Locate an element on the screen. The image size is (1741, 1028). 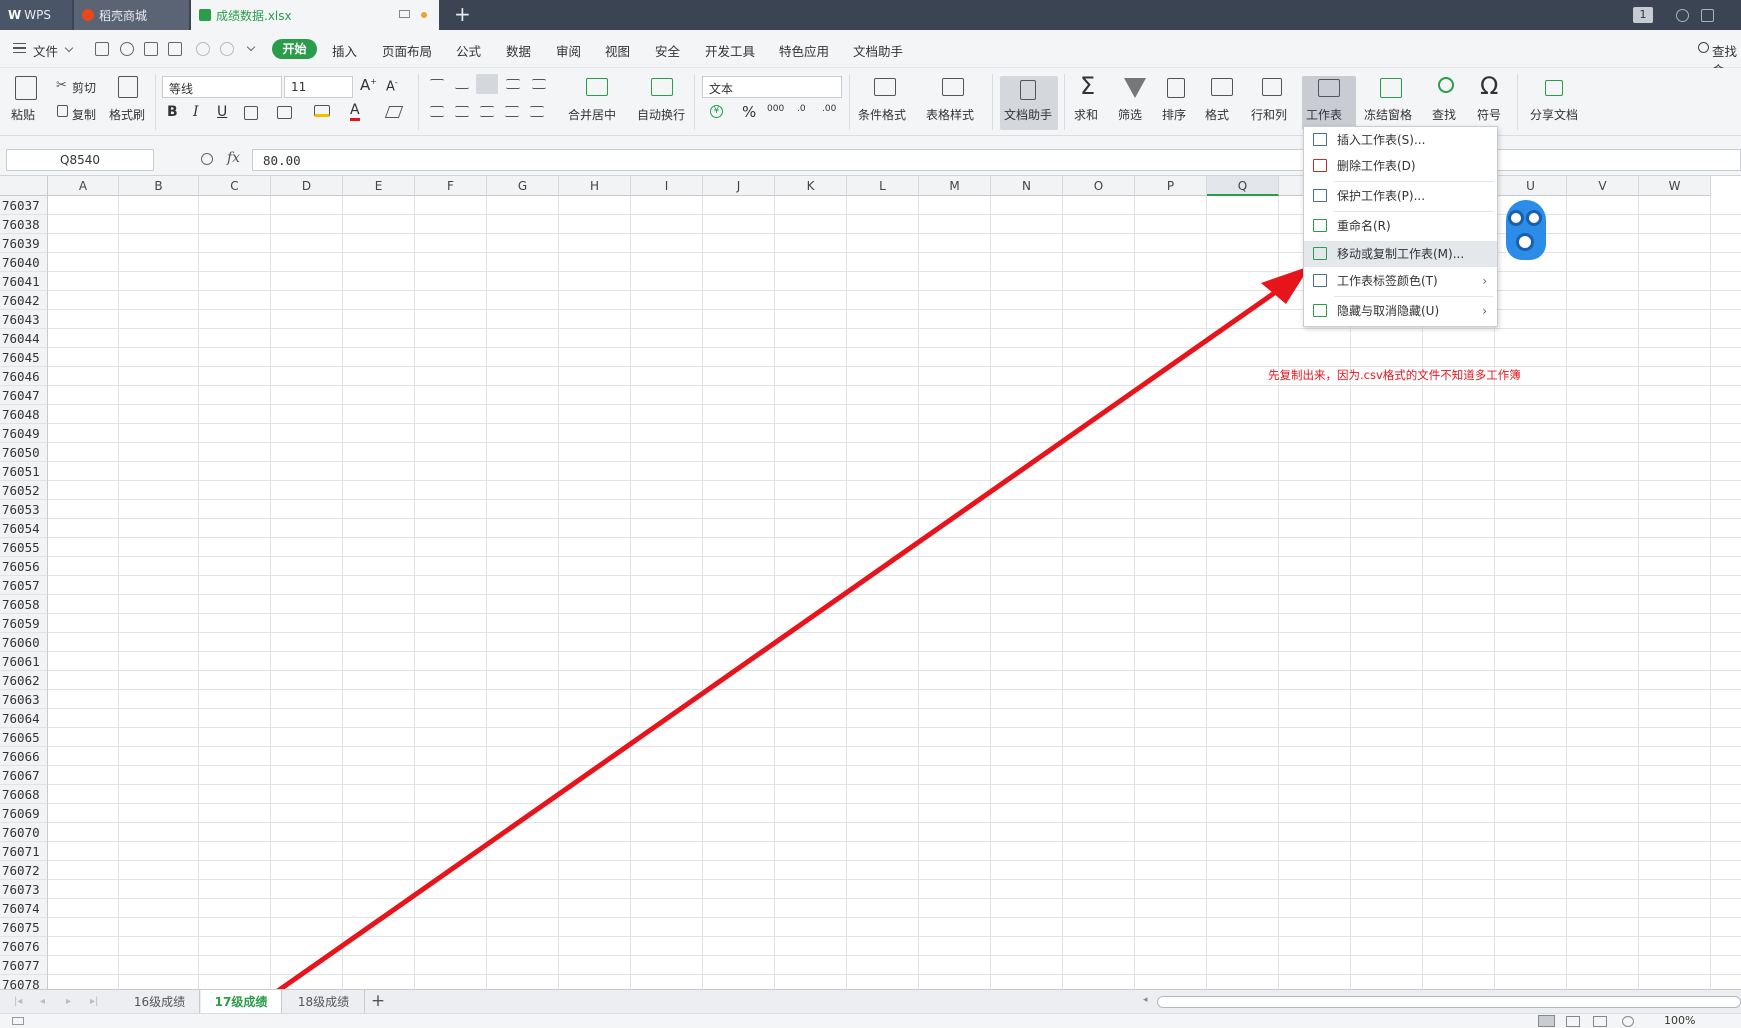
menu-item-tab-color: 工作表标签颜色(T) › is located at coordinates (1400, 281).